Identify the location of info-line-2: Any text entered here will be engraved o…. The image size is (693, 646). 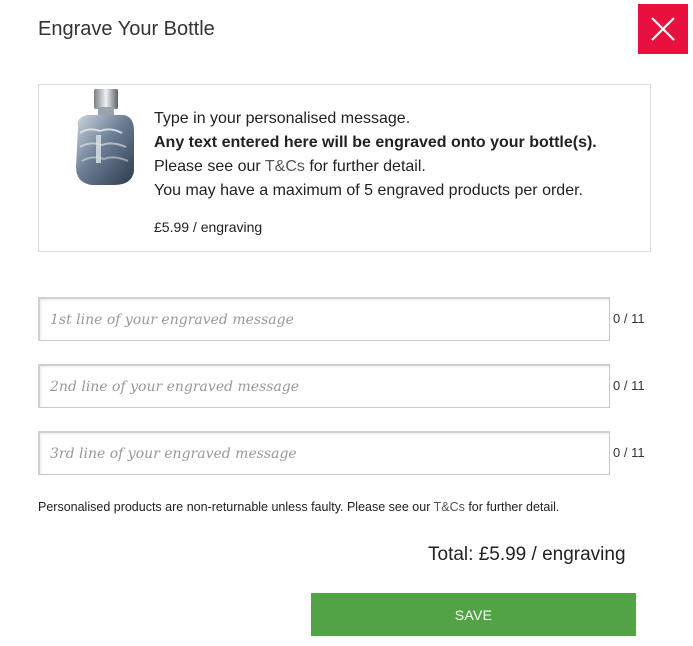
(375, 142).